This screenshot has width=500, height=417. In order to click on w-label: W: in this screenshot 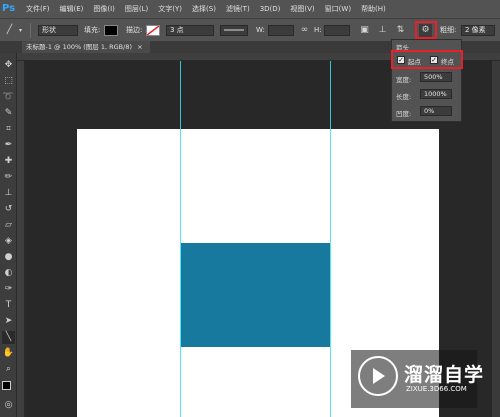, I will do `click(260, 30)`.